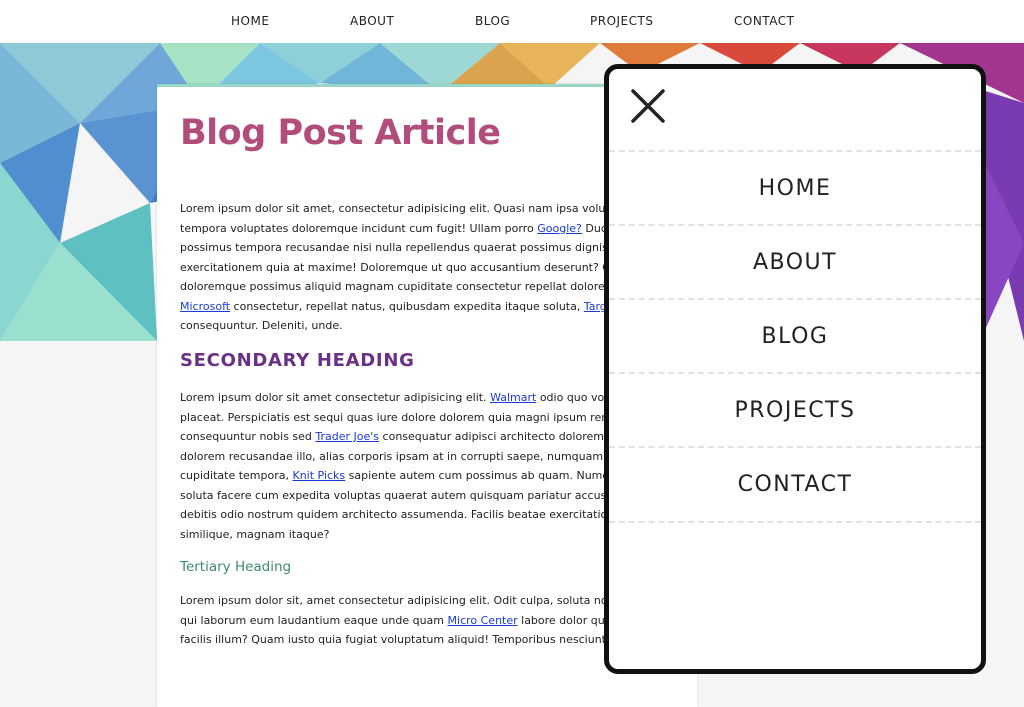 The height and width of the screenshot is (707, 1024). What do you see at coordinates (205, 306) in the screenshot?
I see `microsoft-link: Microsoft` at bounding box center [205, 306].